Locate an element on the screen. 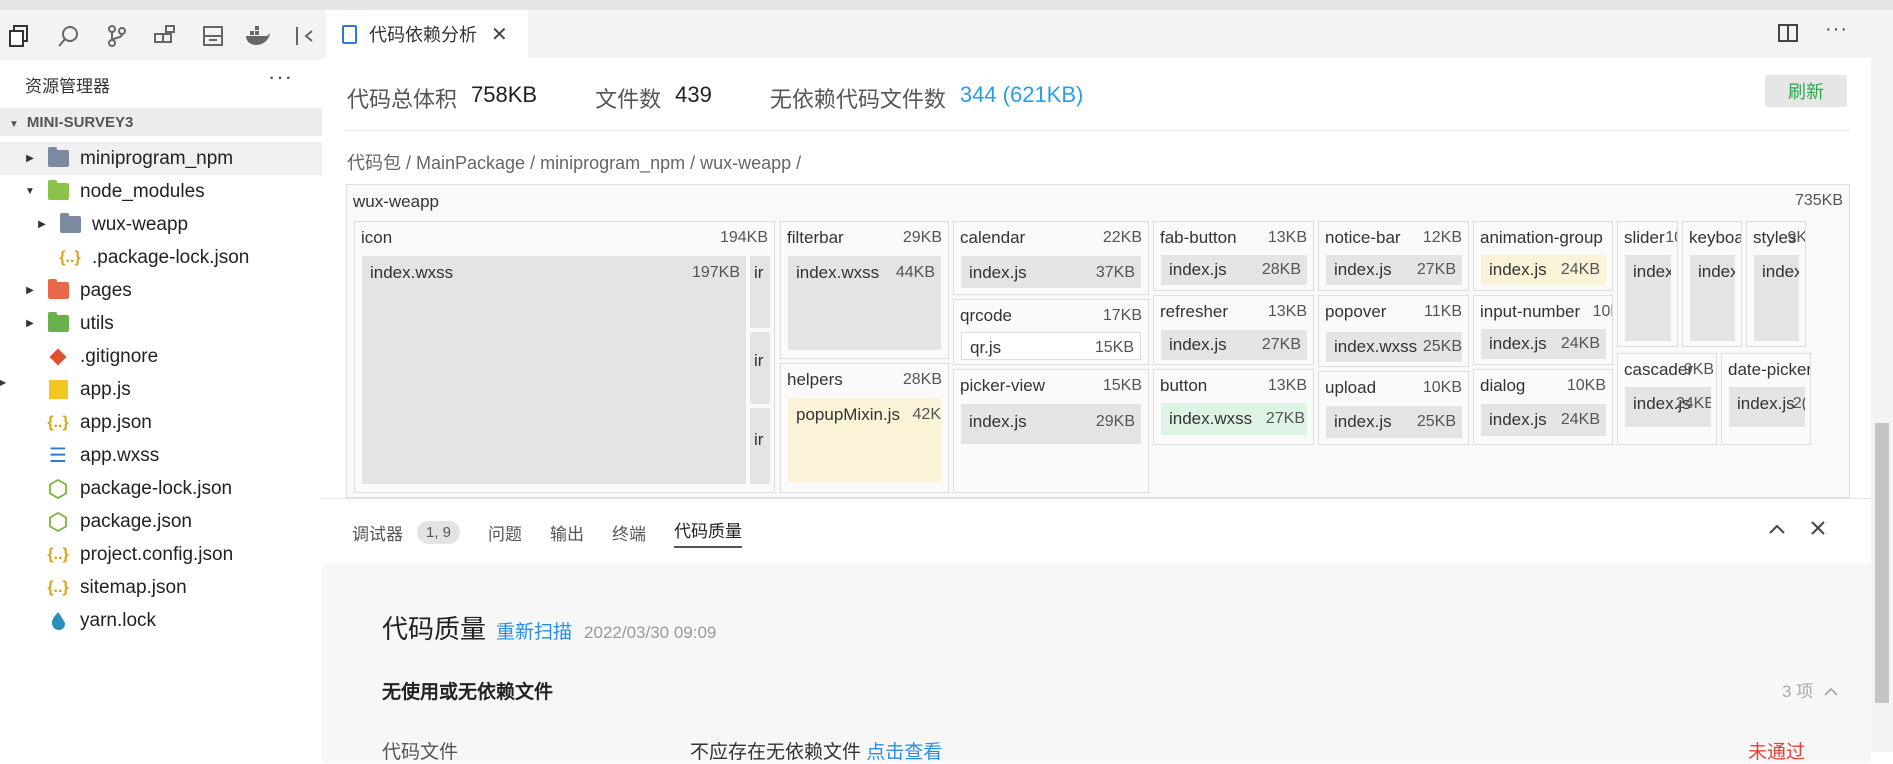 This screenshot has width=1893, height=764. treemap-node-popover: popover 11KB index.wxss 25KB is located at coordinates (1393, 331).